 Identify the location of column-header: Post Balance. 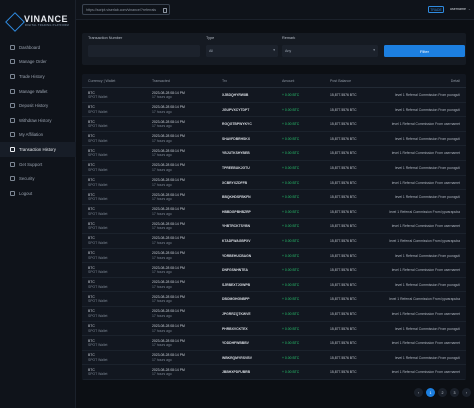
(341, 81).